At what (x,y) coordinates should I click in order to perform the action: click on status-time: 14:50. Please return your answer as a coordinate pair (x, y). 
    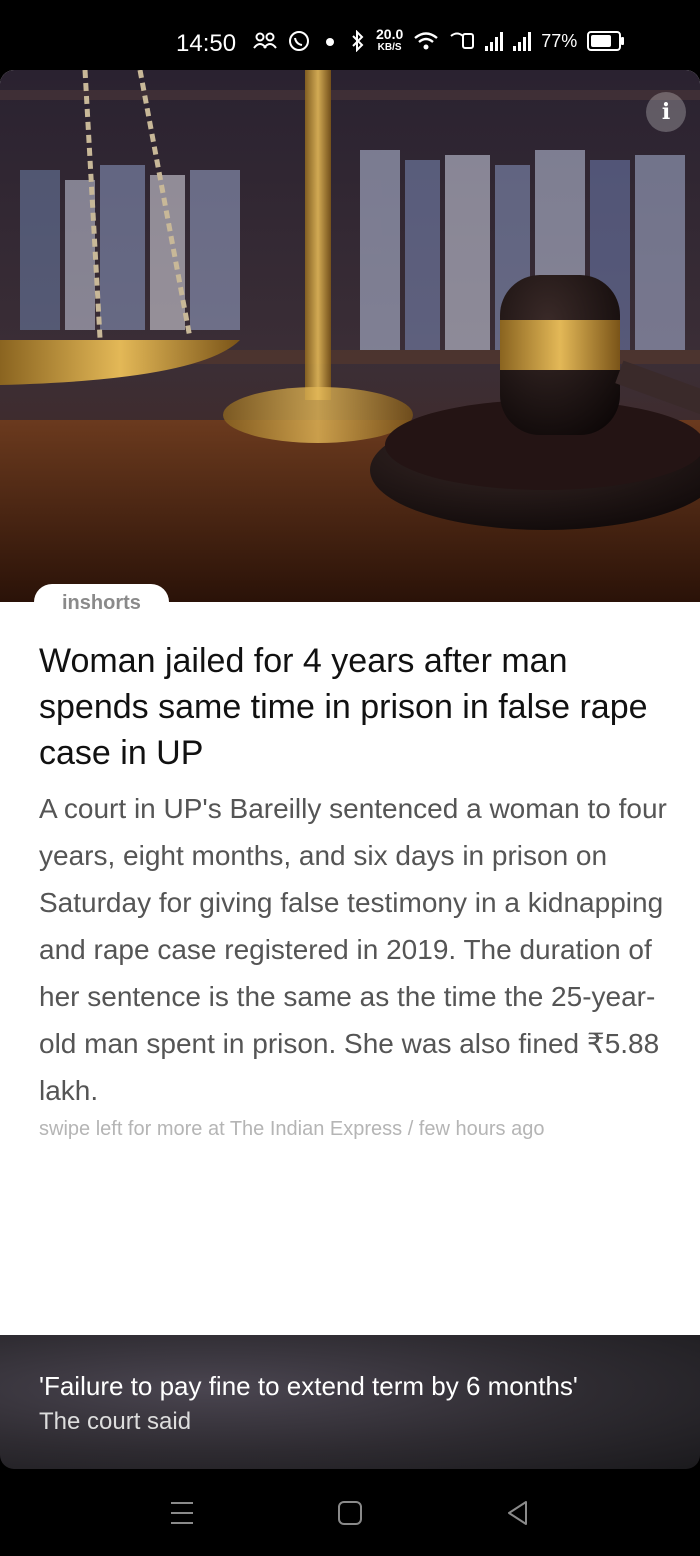
    Looking at the image, I should click on (206, 43).